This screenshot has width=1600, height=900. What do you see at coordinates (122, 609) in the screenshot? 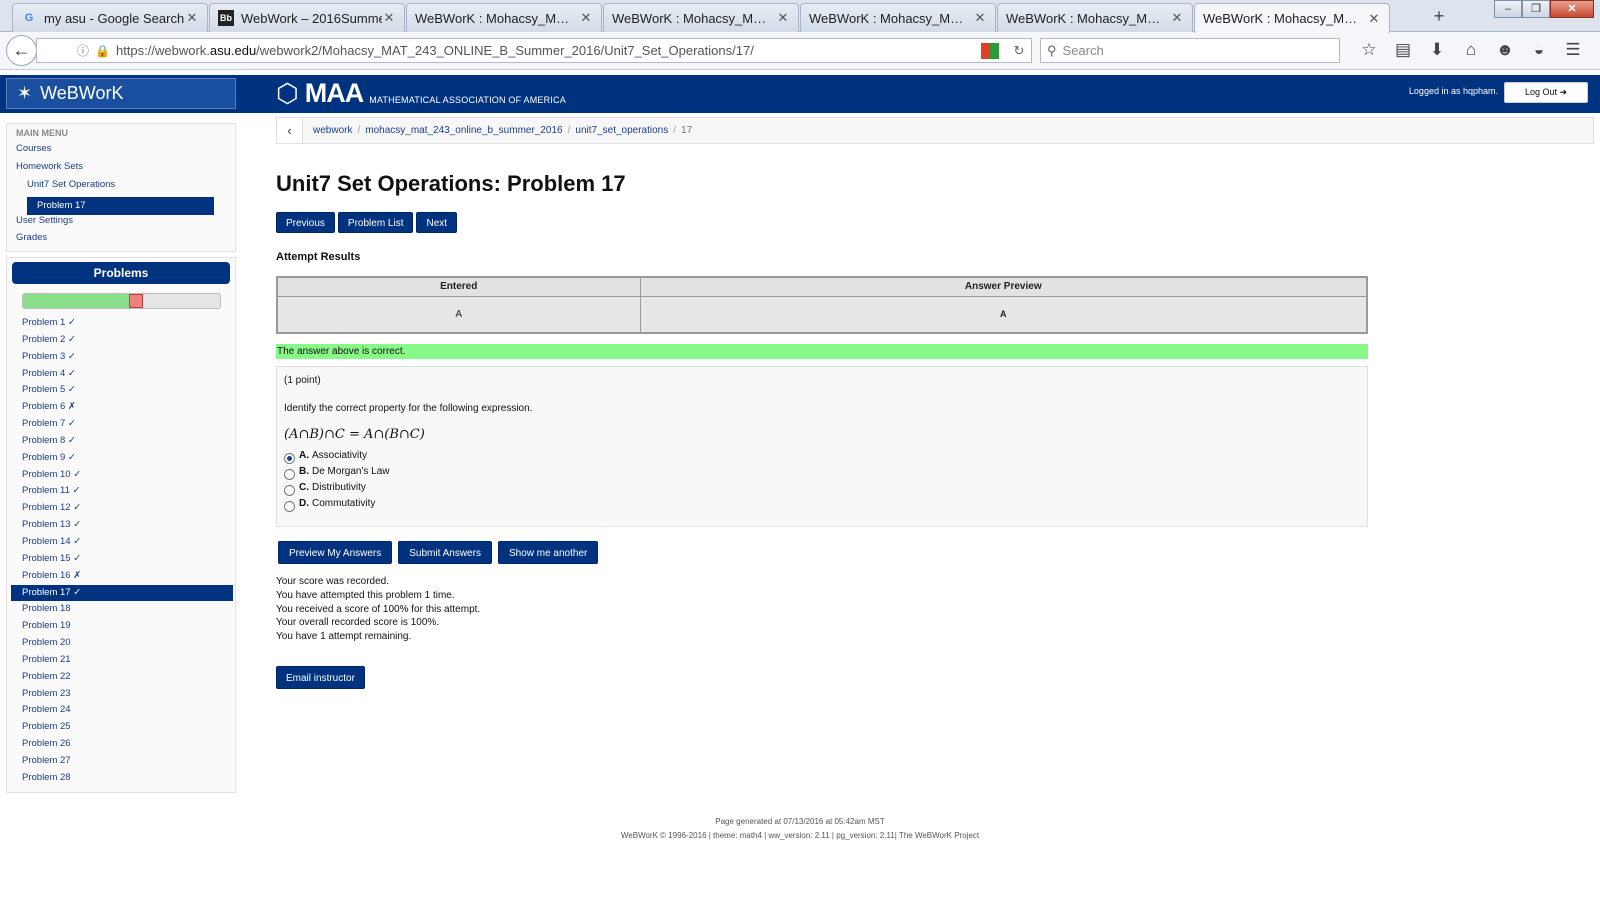
I see `problem-list-item: Problem 18` at bounding box center [122, 609].